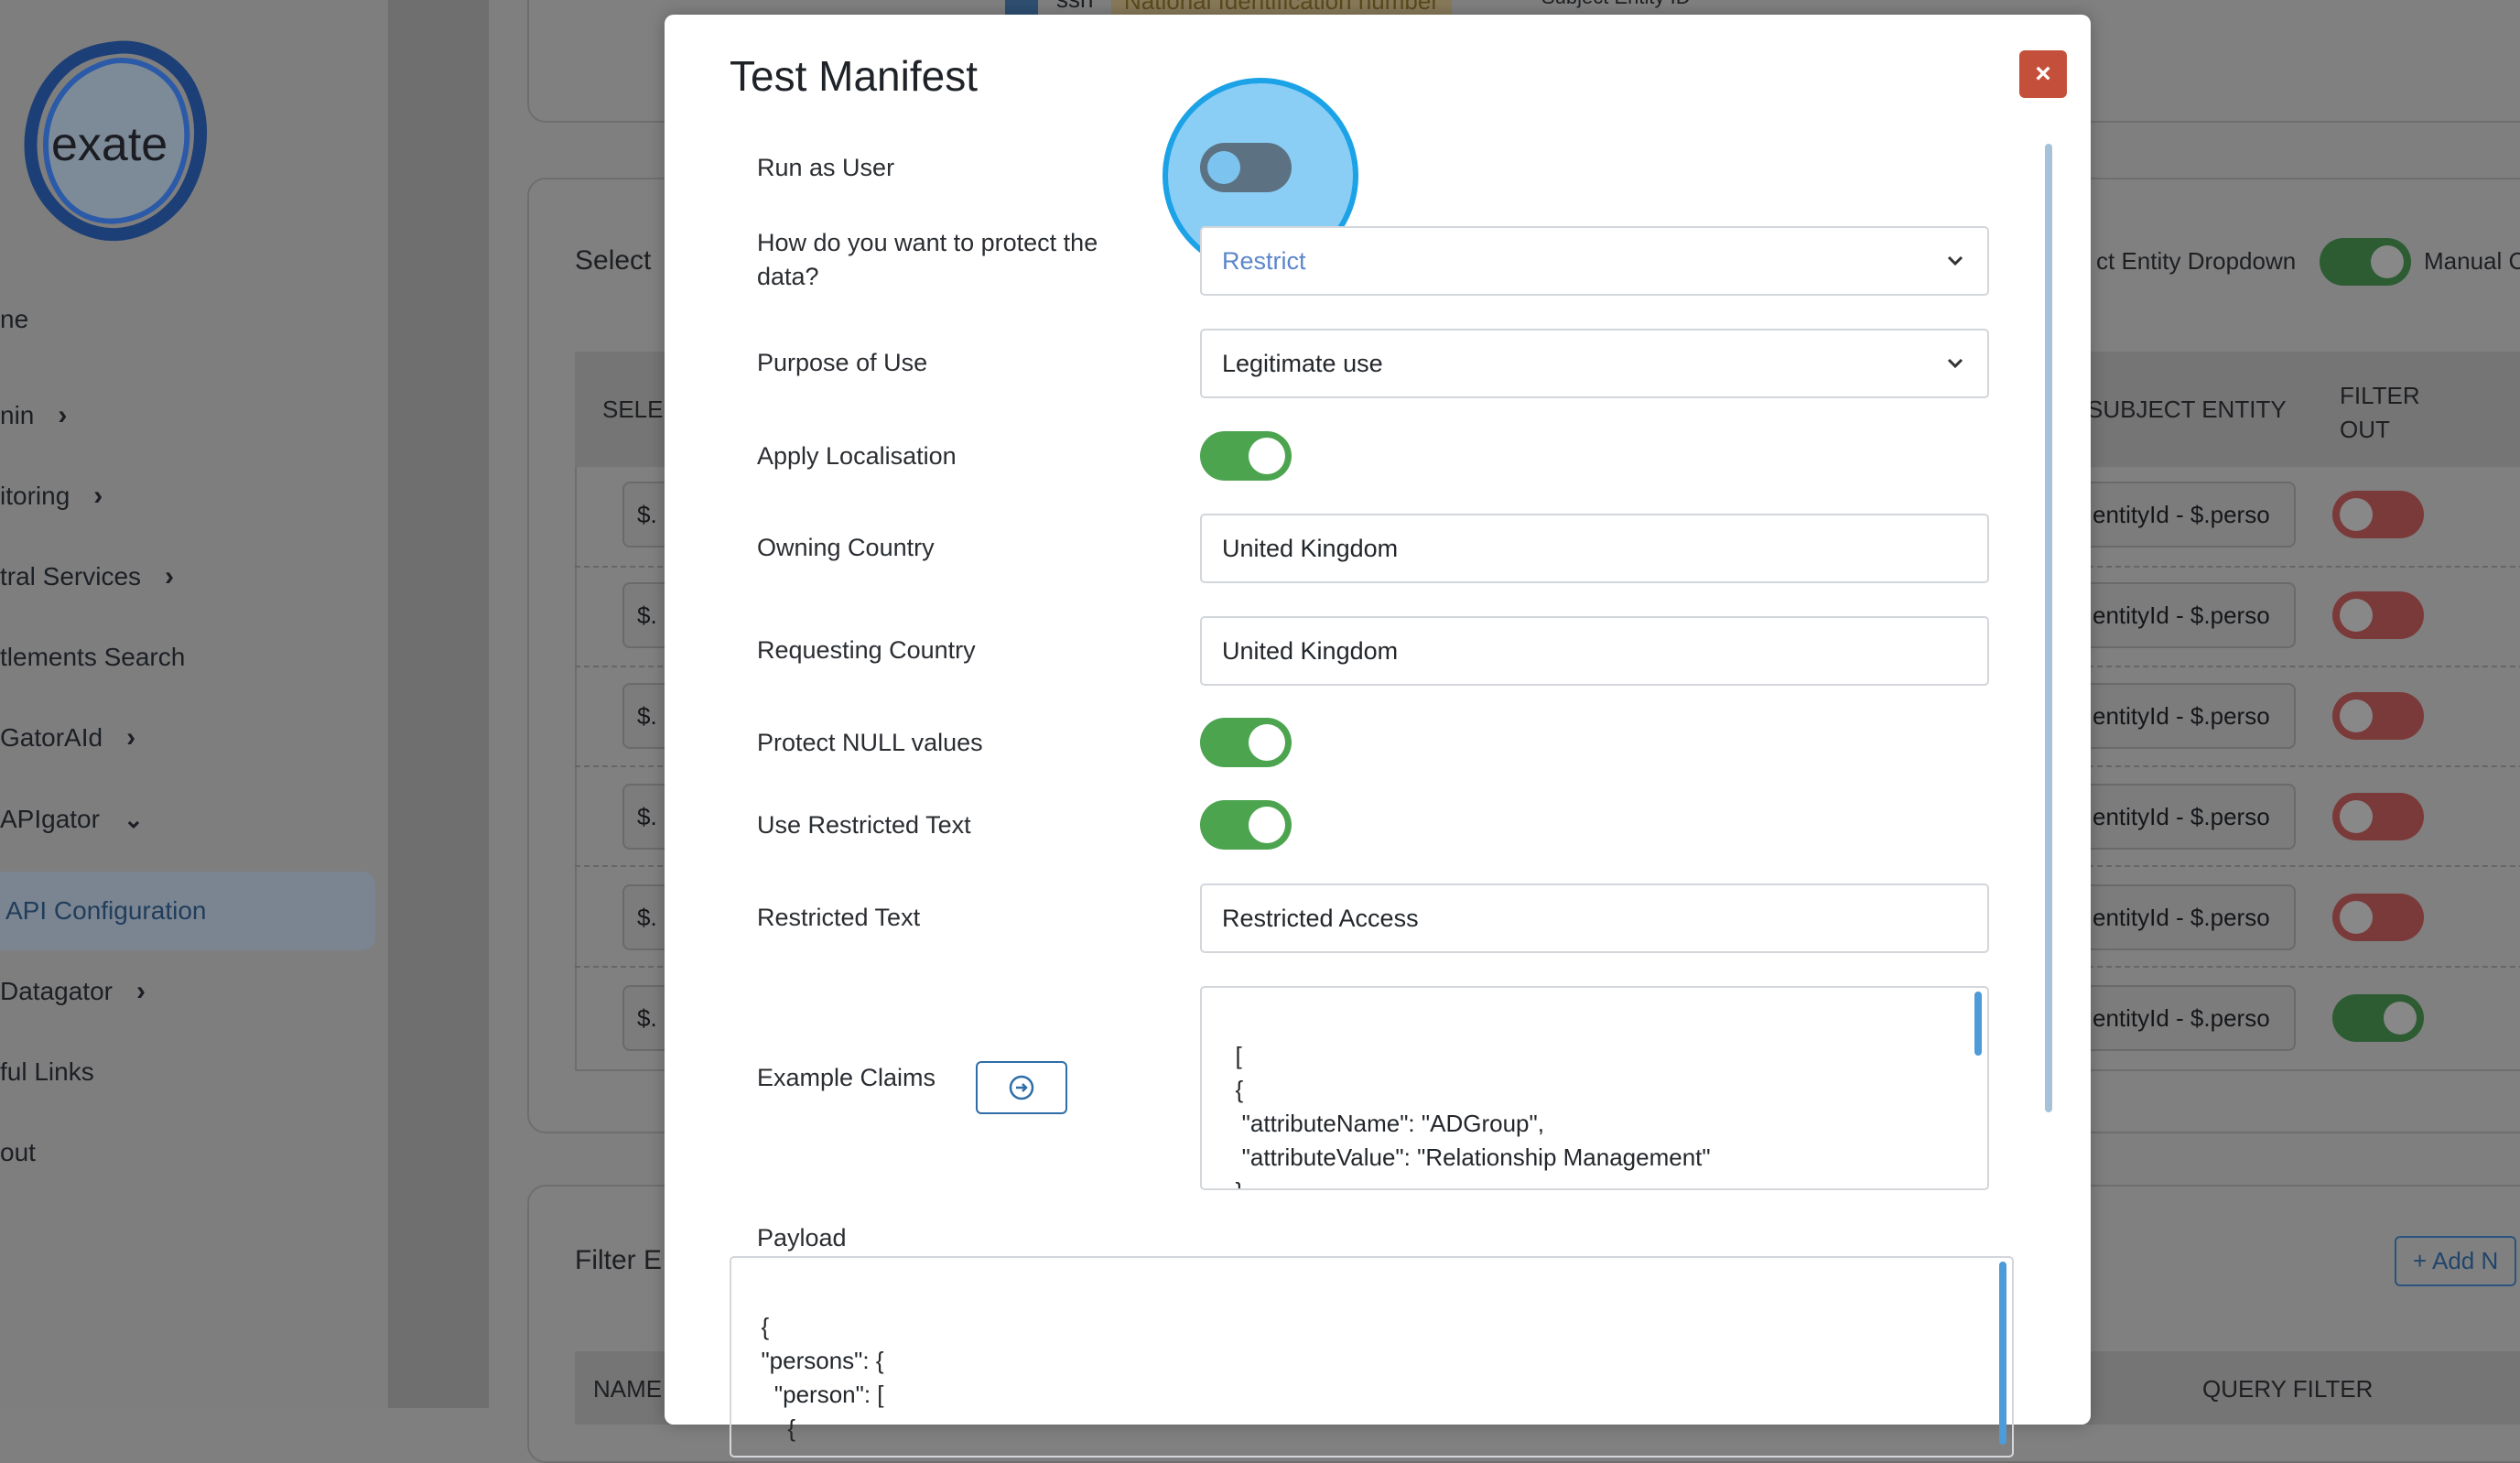 This screenshot has height=1463, width=2520. Describe the element at coordinates (35, 496) in the screenshot. I see `nav-label: itoring` at that location.